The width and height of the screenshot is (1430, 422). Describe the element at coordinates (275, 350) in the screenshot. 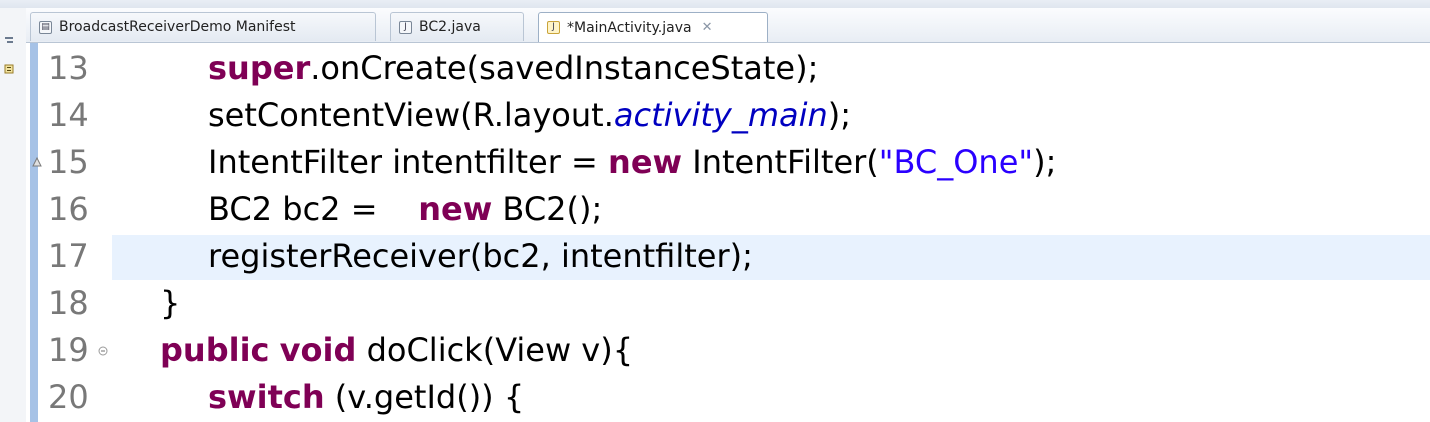

I see `code-fragment` at that location.